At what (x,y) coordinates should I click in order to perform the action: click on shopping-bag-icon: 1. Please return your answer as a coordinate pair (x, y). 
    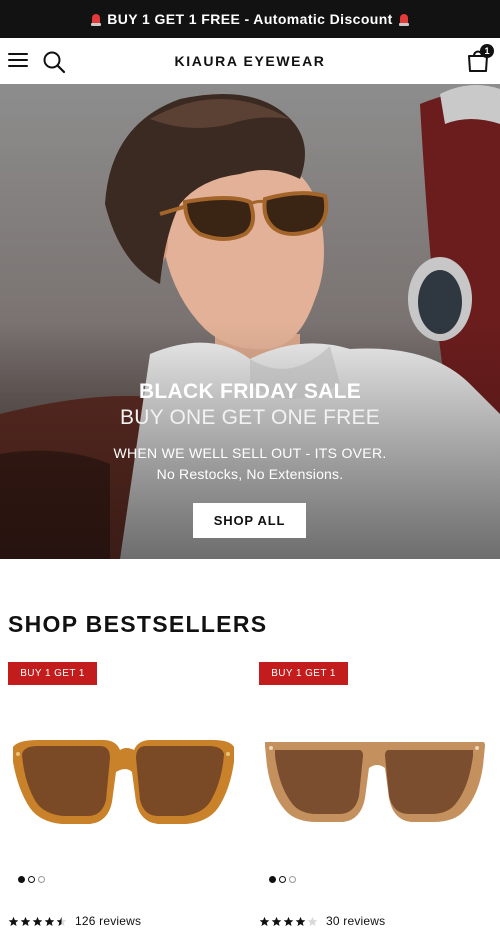
    Looking at the image, I should click on (480, 59).